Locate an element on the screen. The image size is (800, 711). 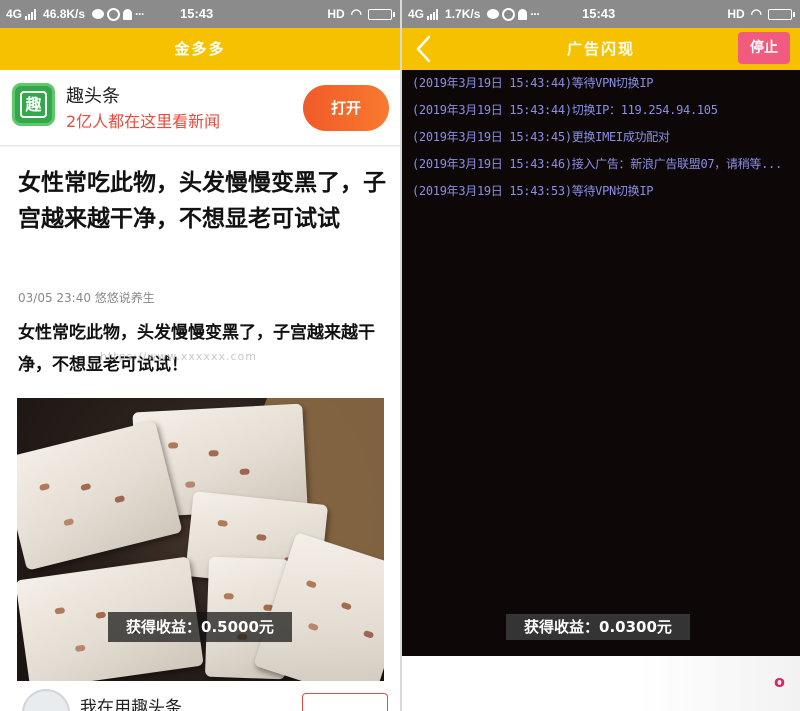
watermark-text: https://www.xxxxxx.com is located at coordinates (178, 356).